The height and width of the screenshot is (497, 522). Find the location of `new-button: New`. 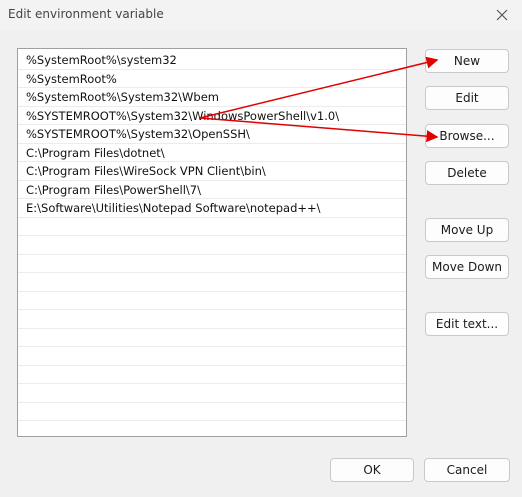

new-button: New is located at coordinates (467, 61).